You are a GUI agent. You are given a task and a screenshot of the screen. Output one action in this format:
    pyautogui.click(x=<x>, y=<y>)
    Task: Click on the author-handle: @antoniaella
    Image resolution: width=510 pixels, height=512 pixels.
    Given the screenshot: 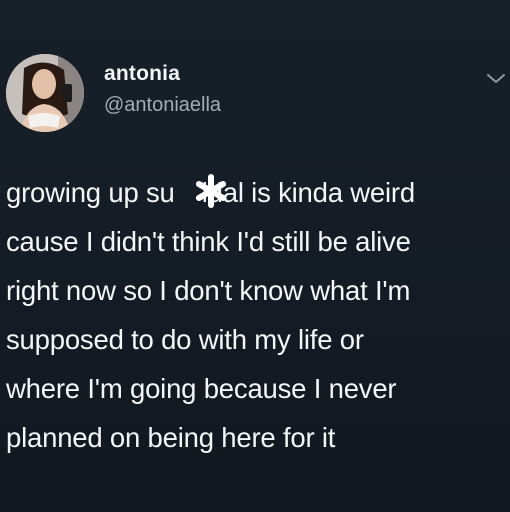 What is the action you would take?
    pyautogui.click(x=162, y=105)
    